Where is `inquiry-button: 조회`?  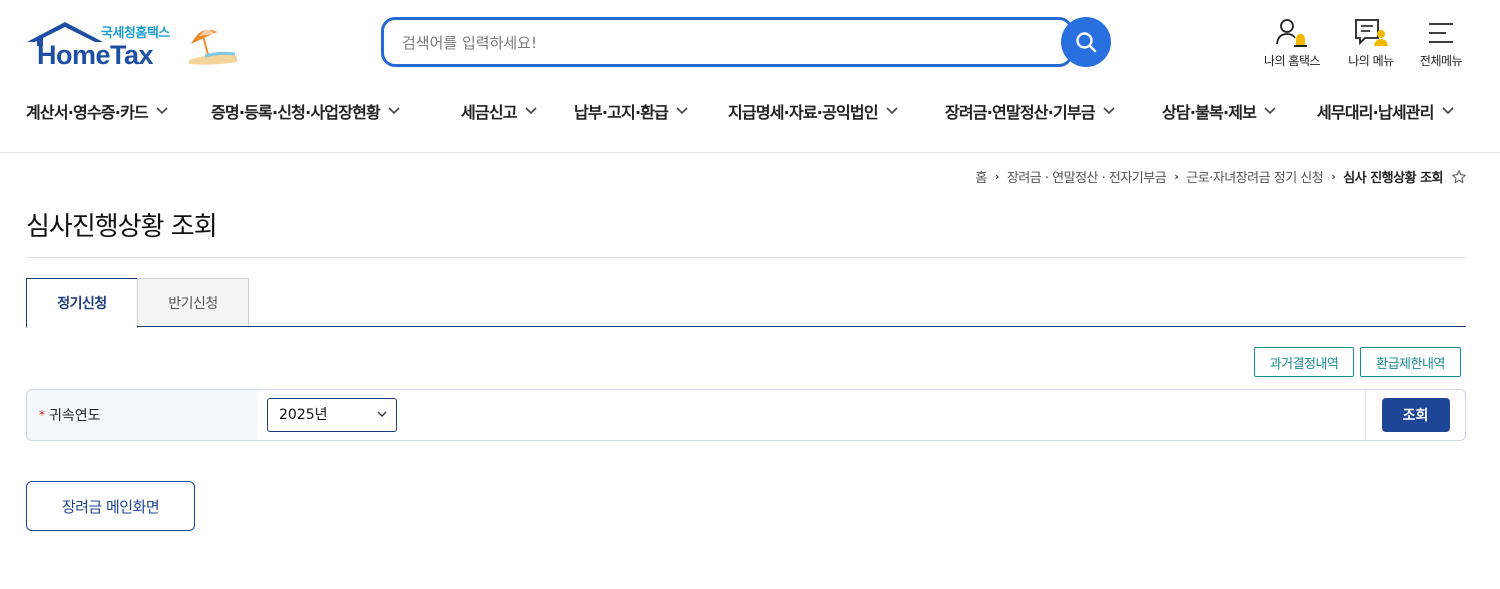
inquiry-button: 조회 is located at coordinates (1415, 415).